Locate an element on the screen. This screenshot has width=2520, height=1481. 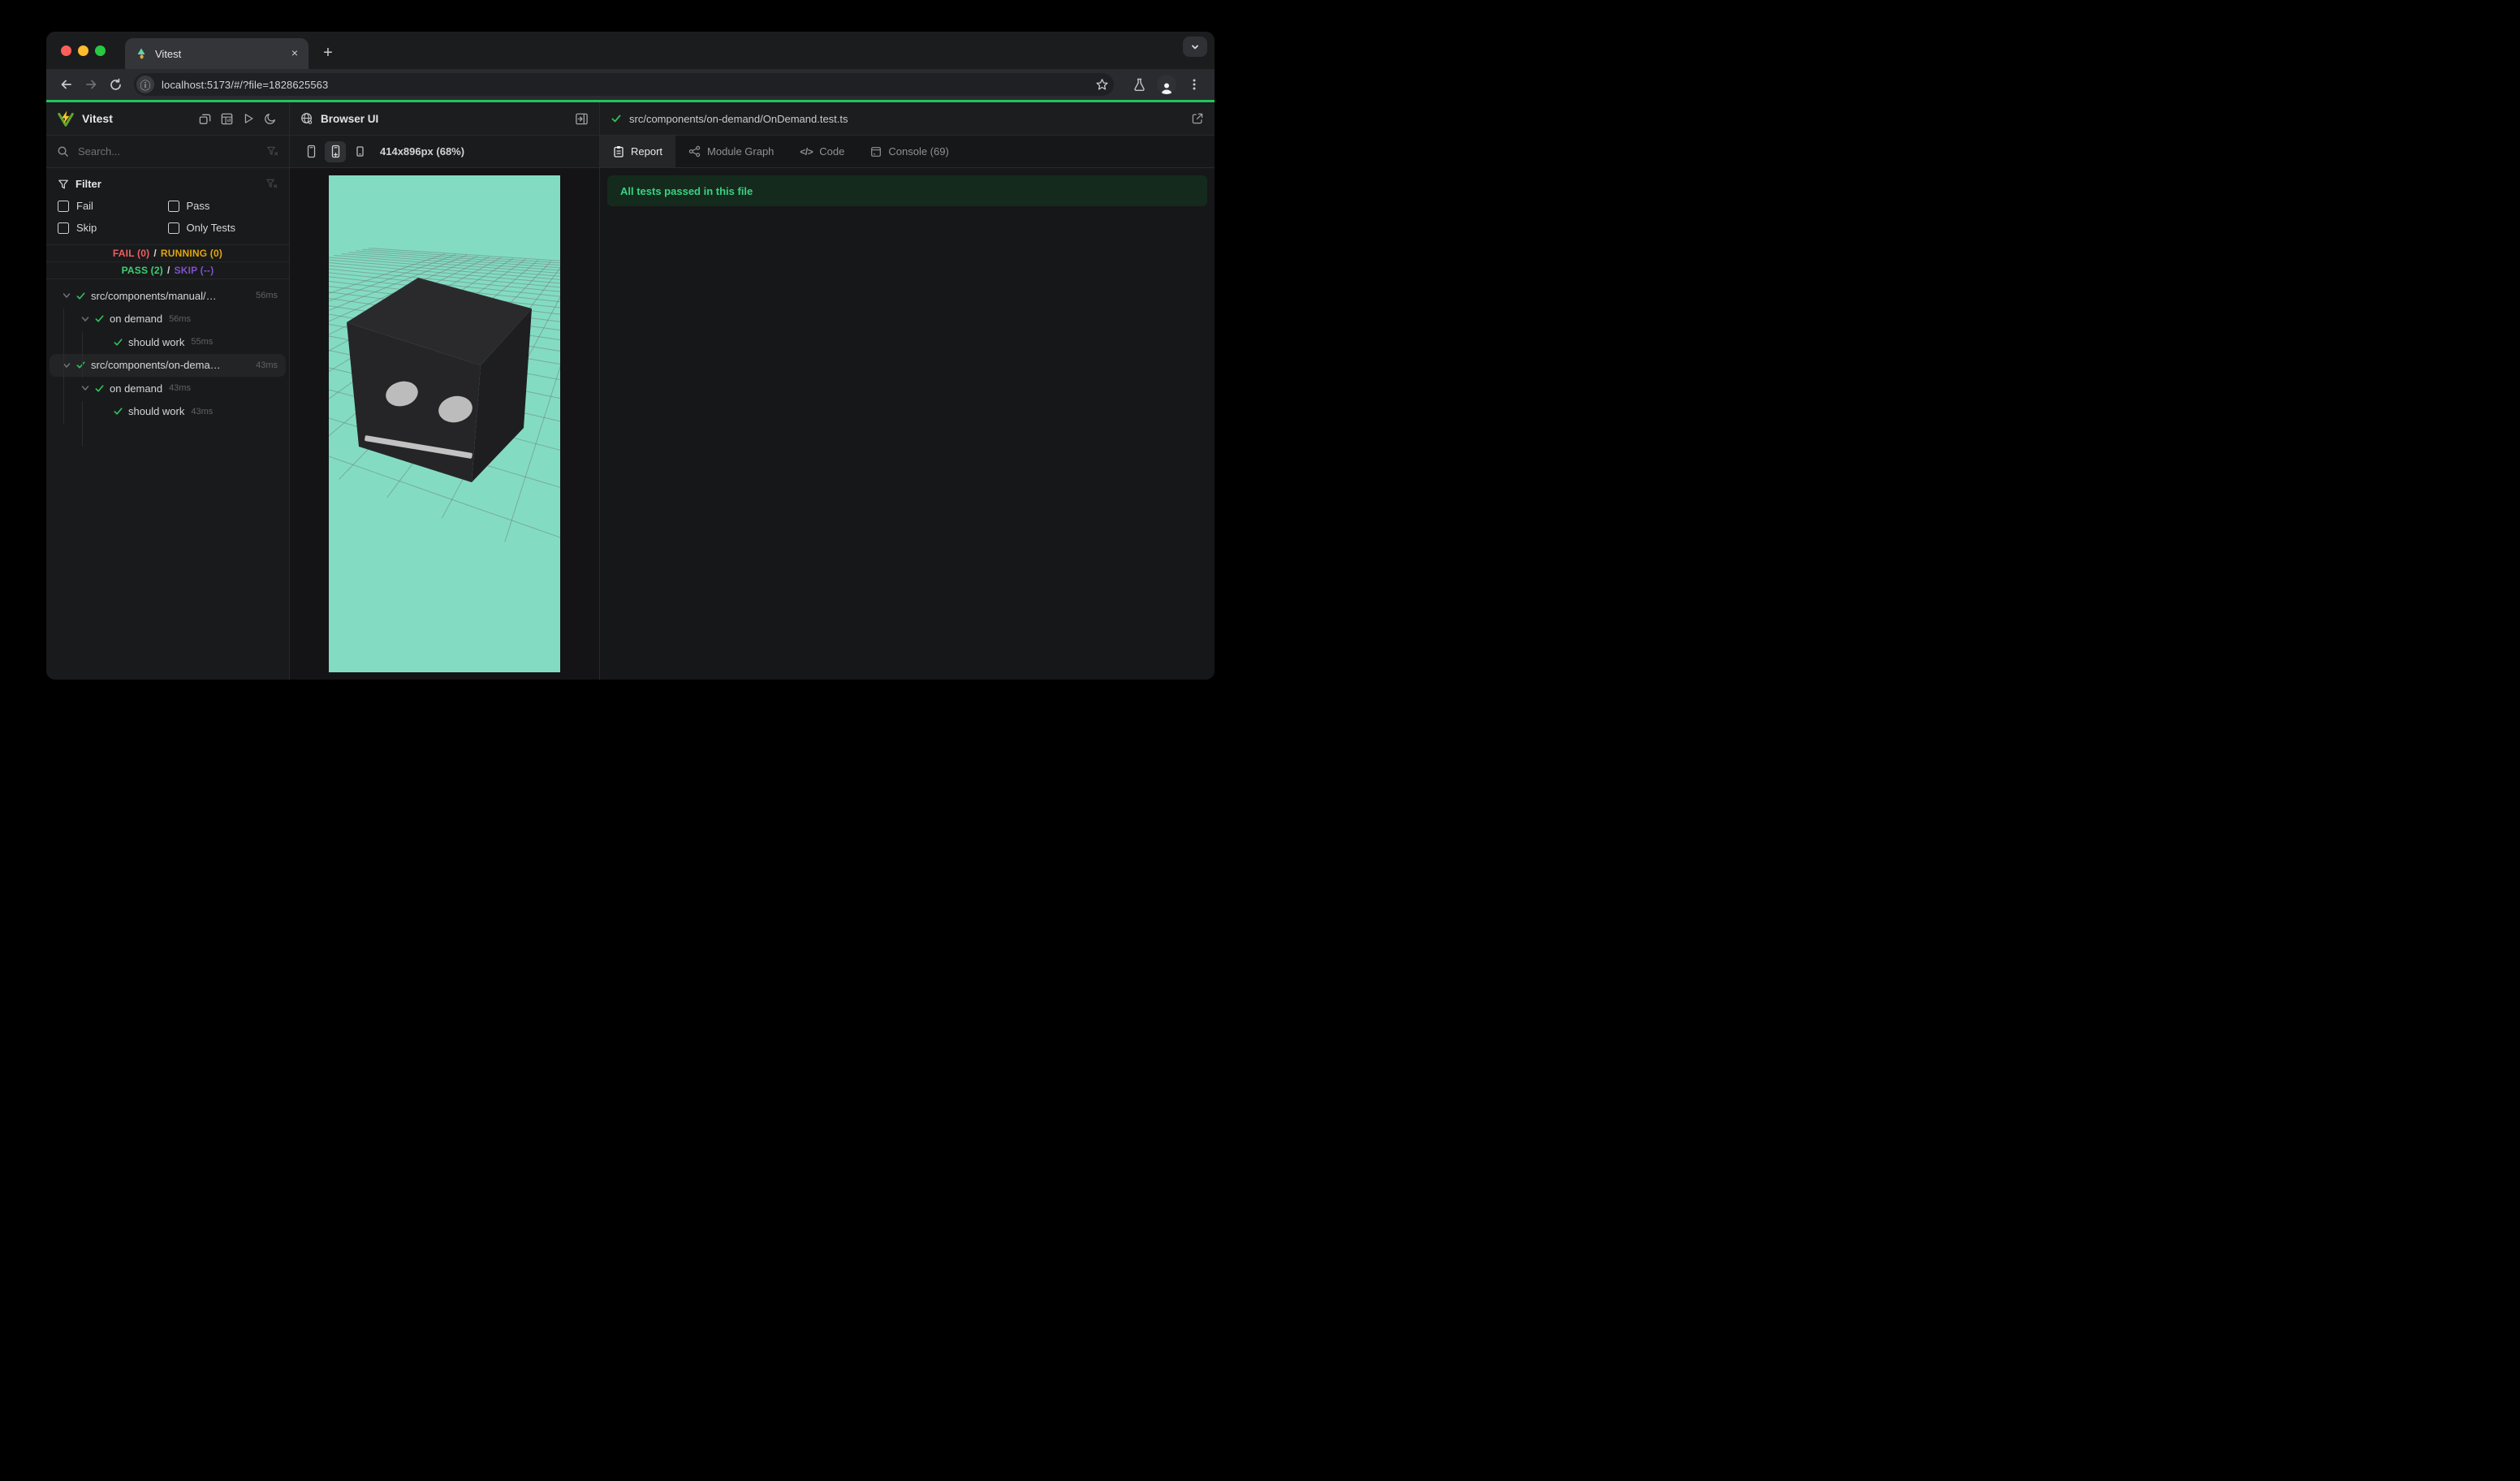
pass-count: PASS (2) is located at coordinates (142, 270).